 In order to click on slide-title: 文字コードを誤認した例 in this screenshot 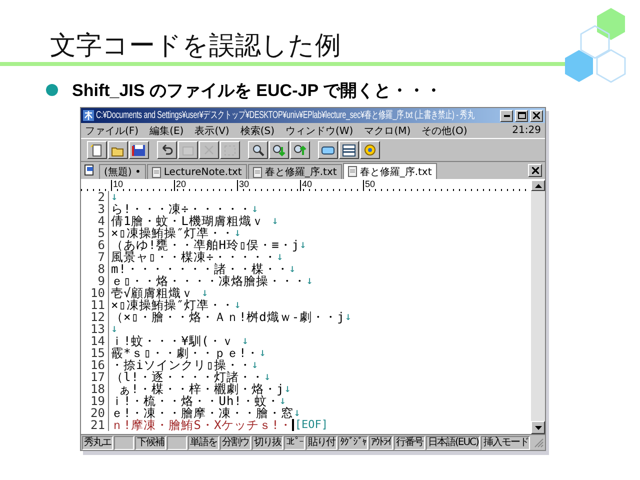, I will do `click(195, 46)`.